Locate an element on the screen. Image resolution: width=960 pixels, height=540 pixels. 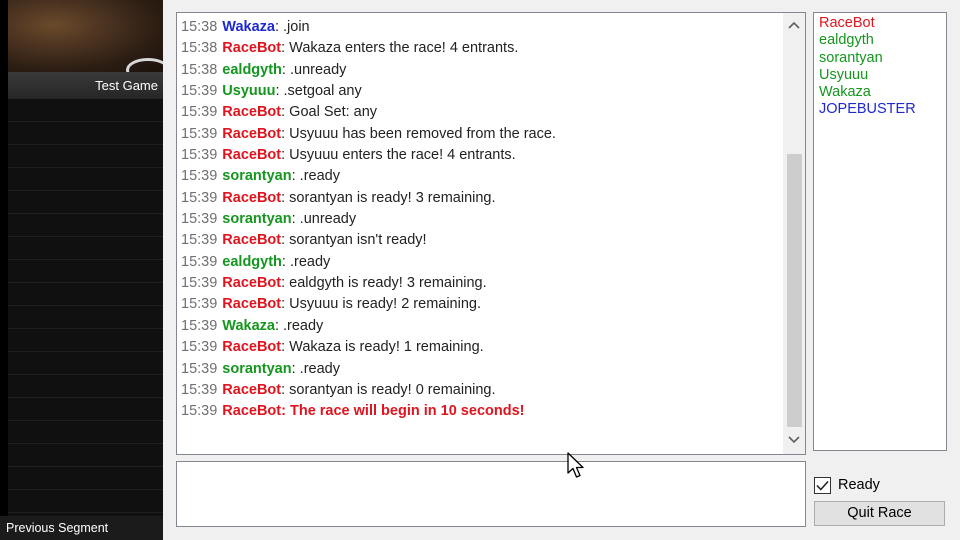
user-list-item: JOPEBUSTER is located at coordinates (880, 109).